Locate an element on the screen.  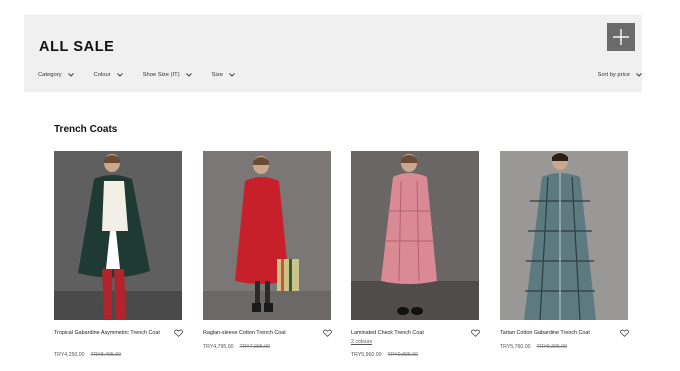
filter-label: Colour is located at coordinates (102, 75).